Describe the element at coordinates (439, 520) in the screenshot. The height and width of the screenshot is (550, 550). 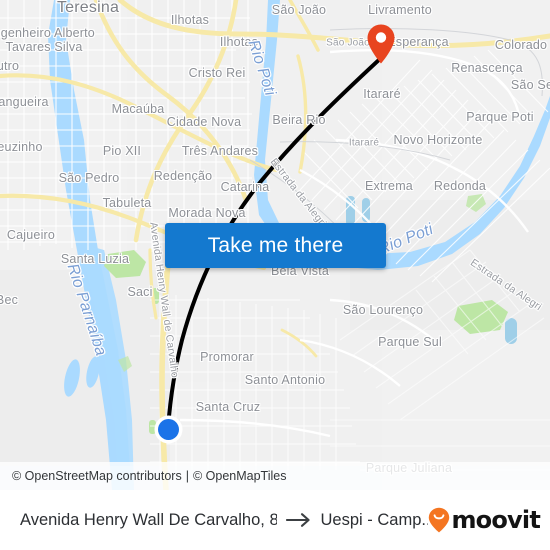
I see `moovit-pin-icon` at that location.